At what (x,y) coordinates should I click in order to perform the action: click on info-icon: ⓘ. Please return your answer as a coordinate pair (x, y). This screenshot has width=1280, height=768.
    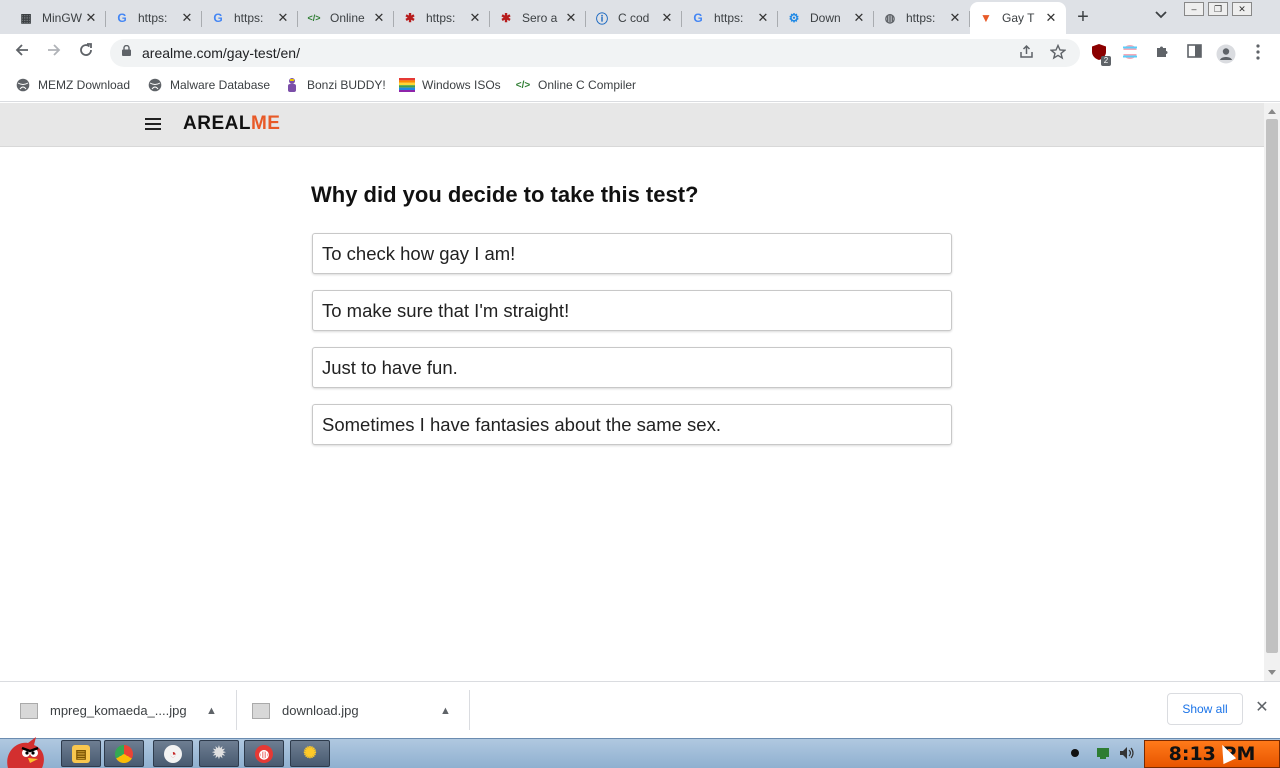
    Looking at the image, I should click on (601, 18).